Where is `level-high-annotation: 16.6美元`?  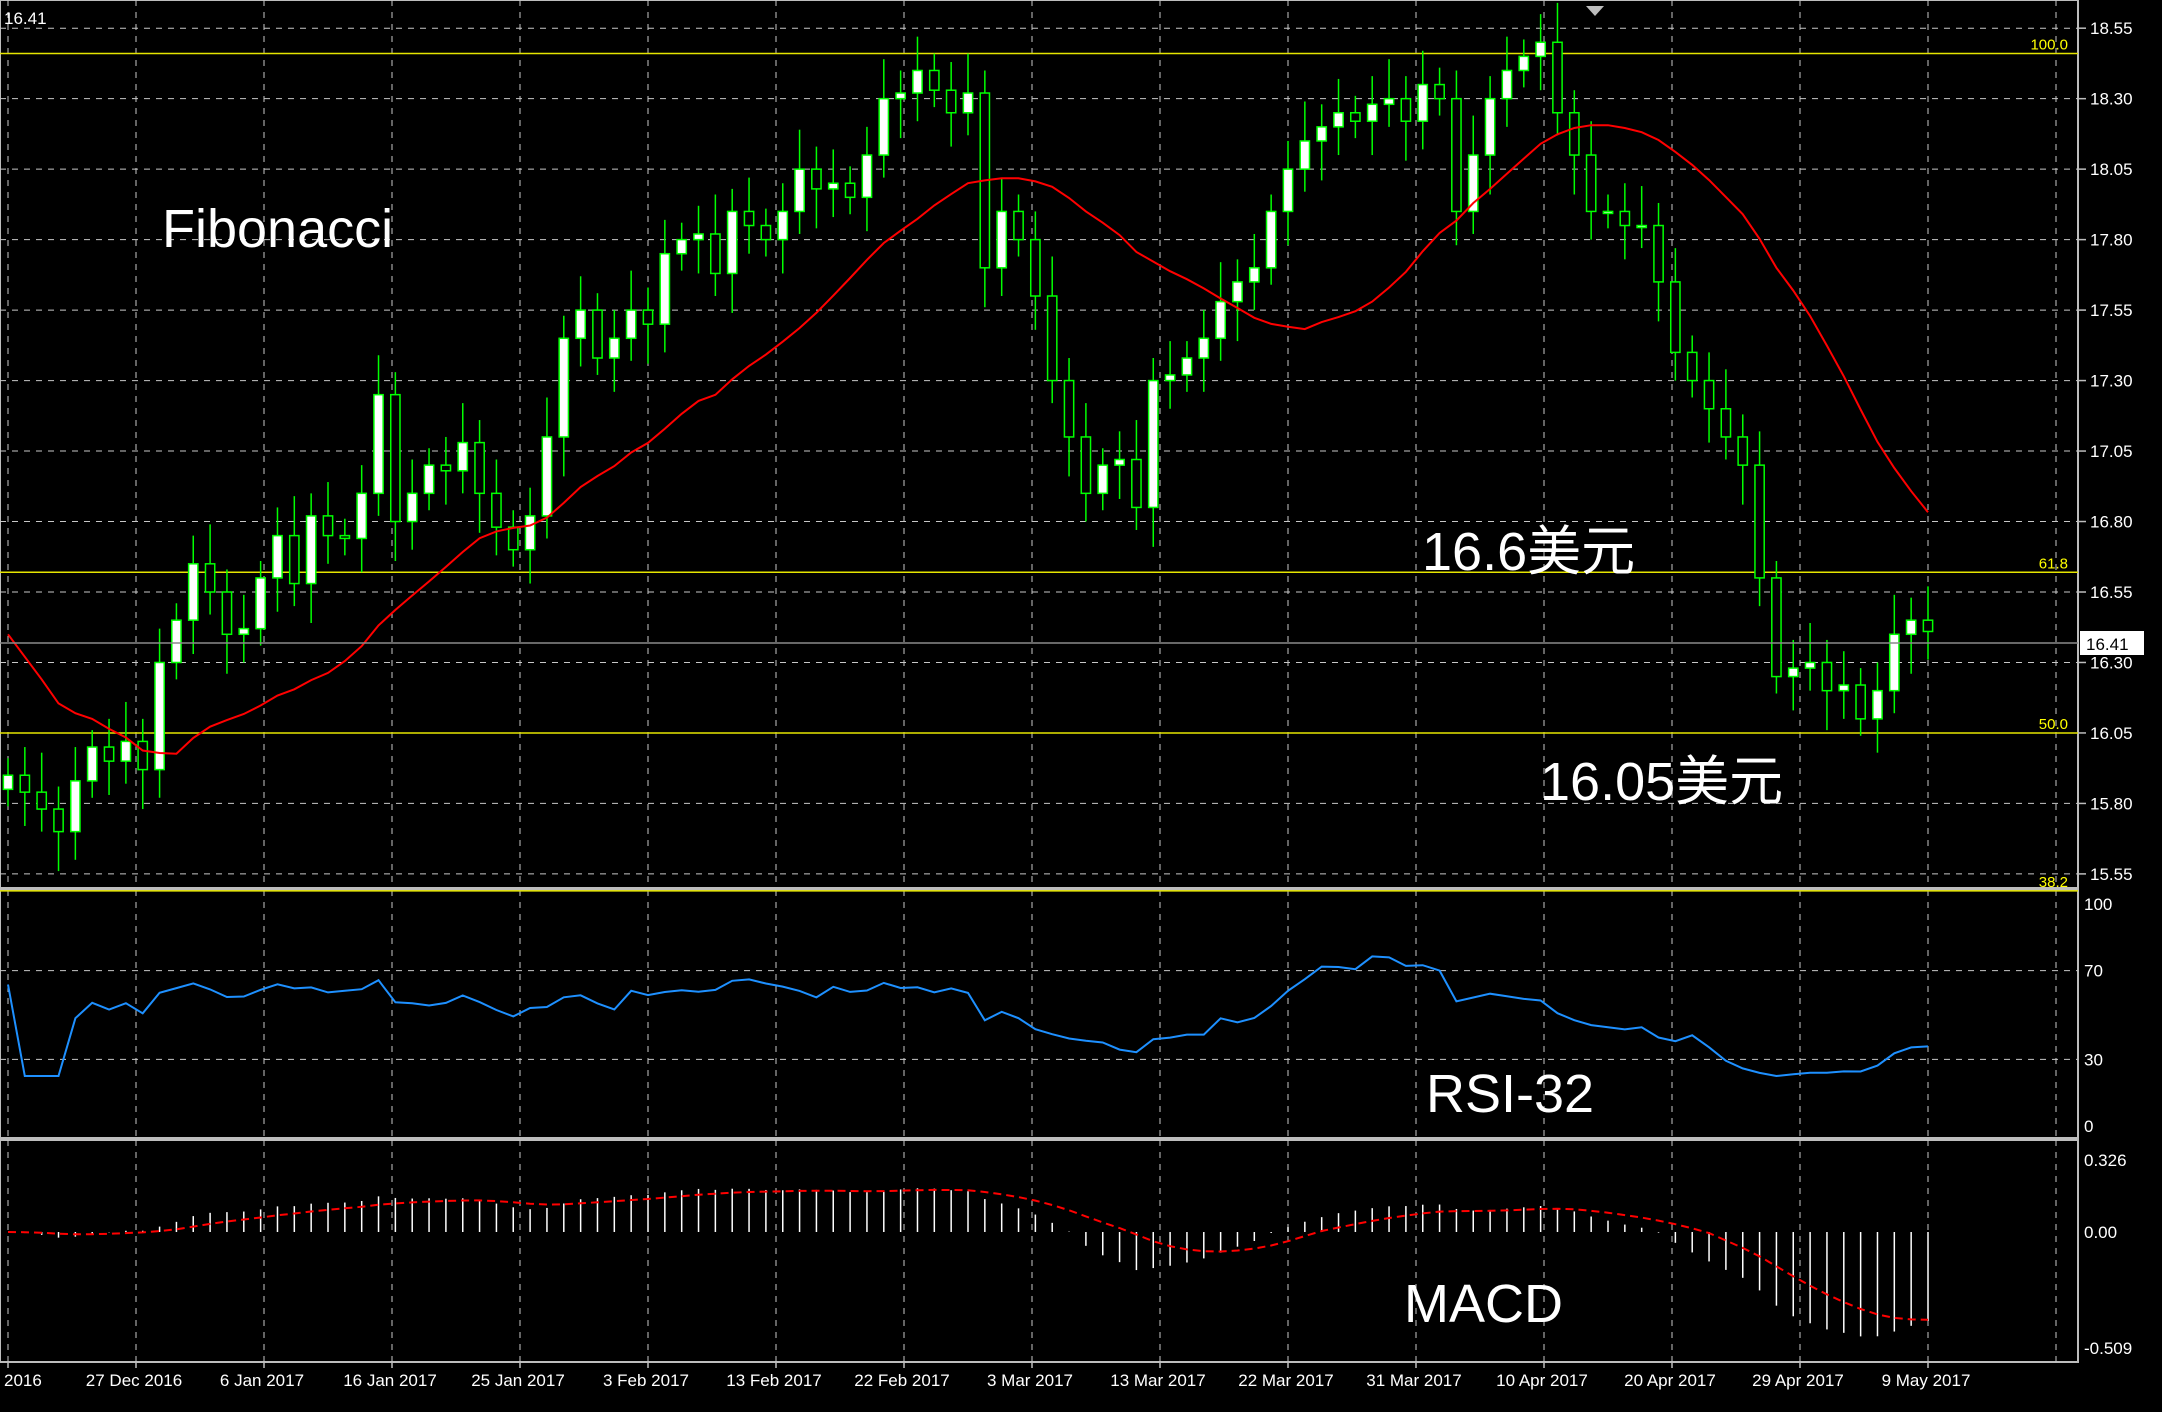
level-high-annotation: 16.6美元 is located at coordinates (1528, 552).